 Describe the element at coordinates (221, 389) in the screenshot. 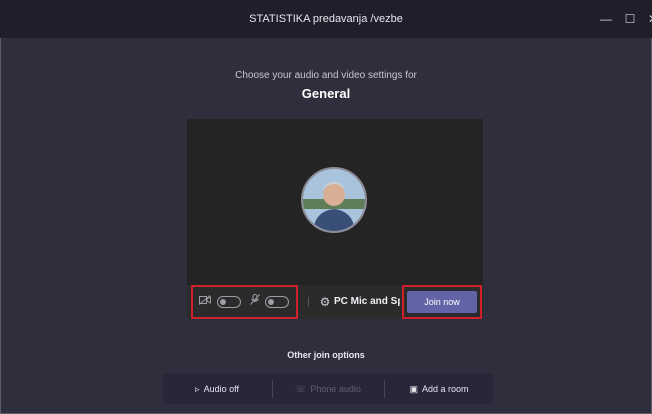

I see `audio-off-label: Audio off` at that location.